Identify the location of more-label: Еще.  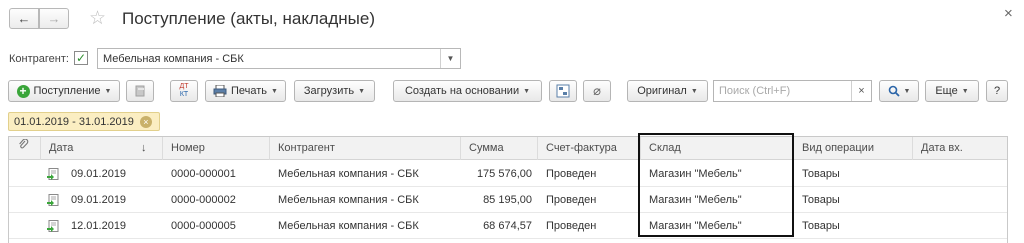
(946, 91).